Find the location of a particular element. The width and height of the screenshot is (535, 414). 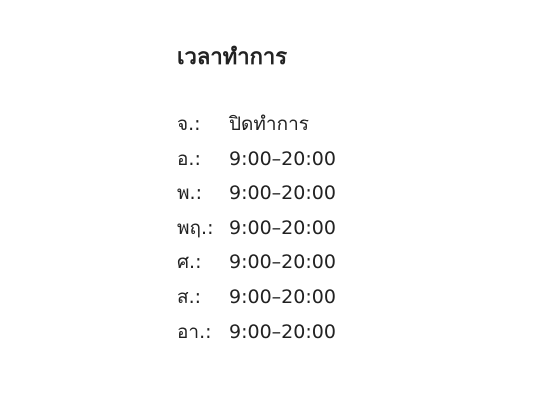

day-label: พ.: is located at coordinates (189, 193).